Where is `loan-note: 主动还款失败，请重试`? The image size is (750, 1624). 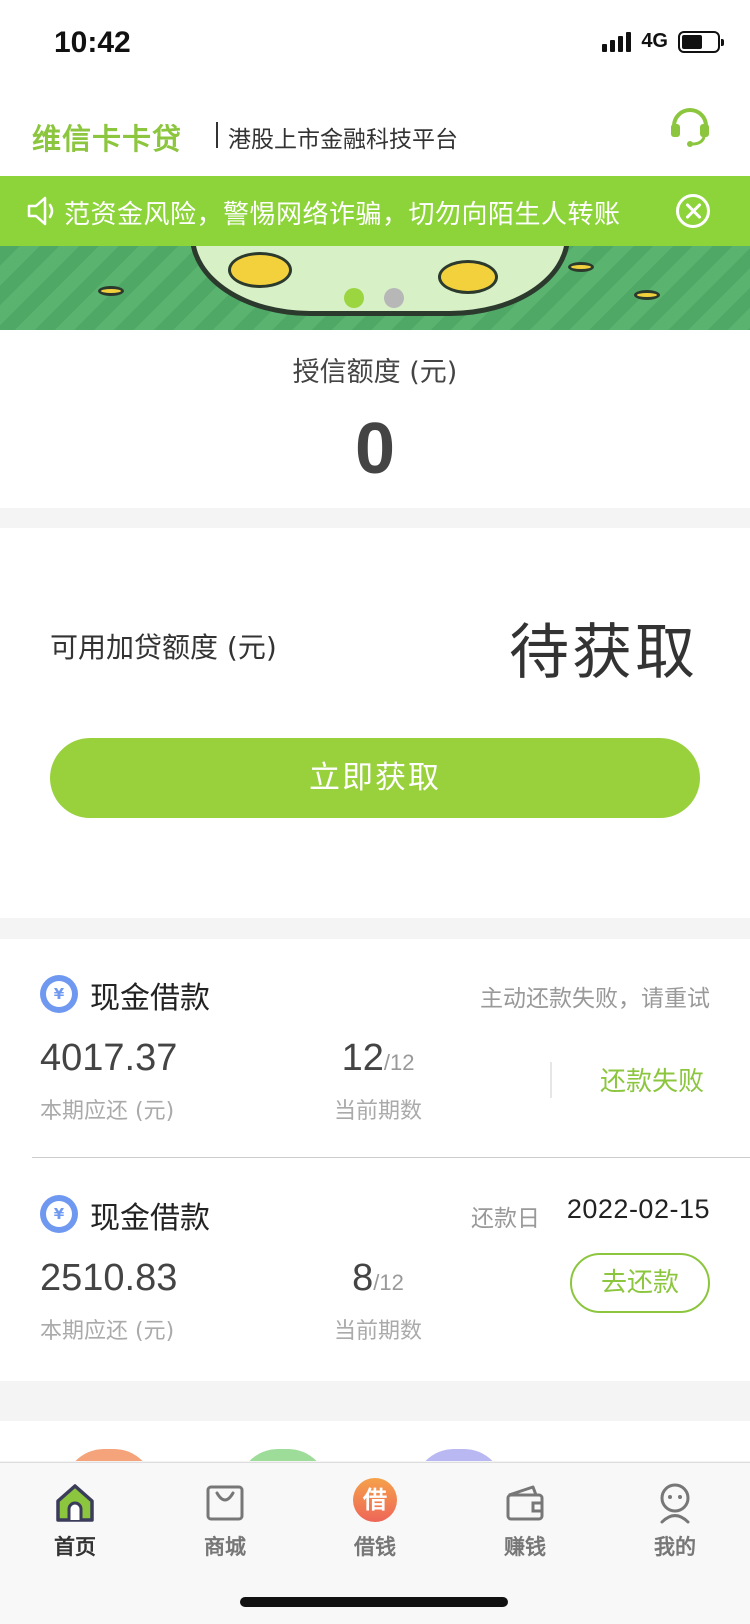 loan-note: 主动还款失败，请重试 is located at coordinates (595, 999).